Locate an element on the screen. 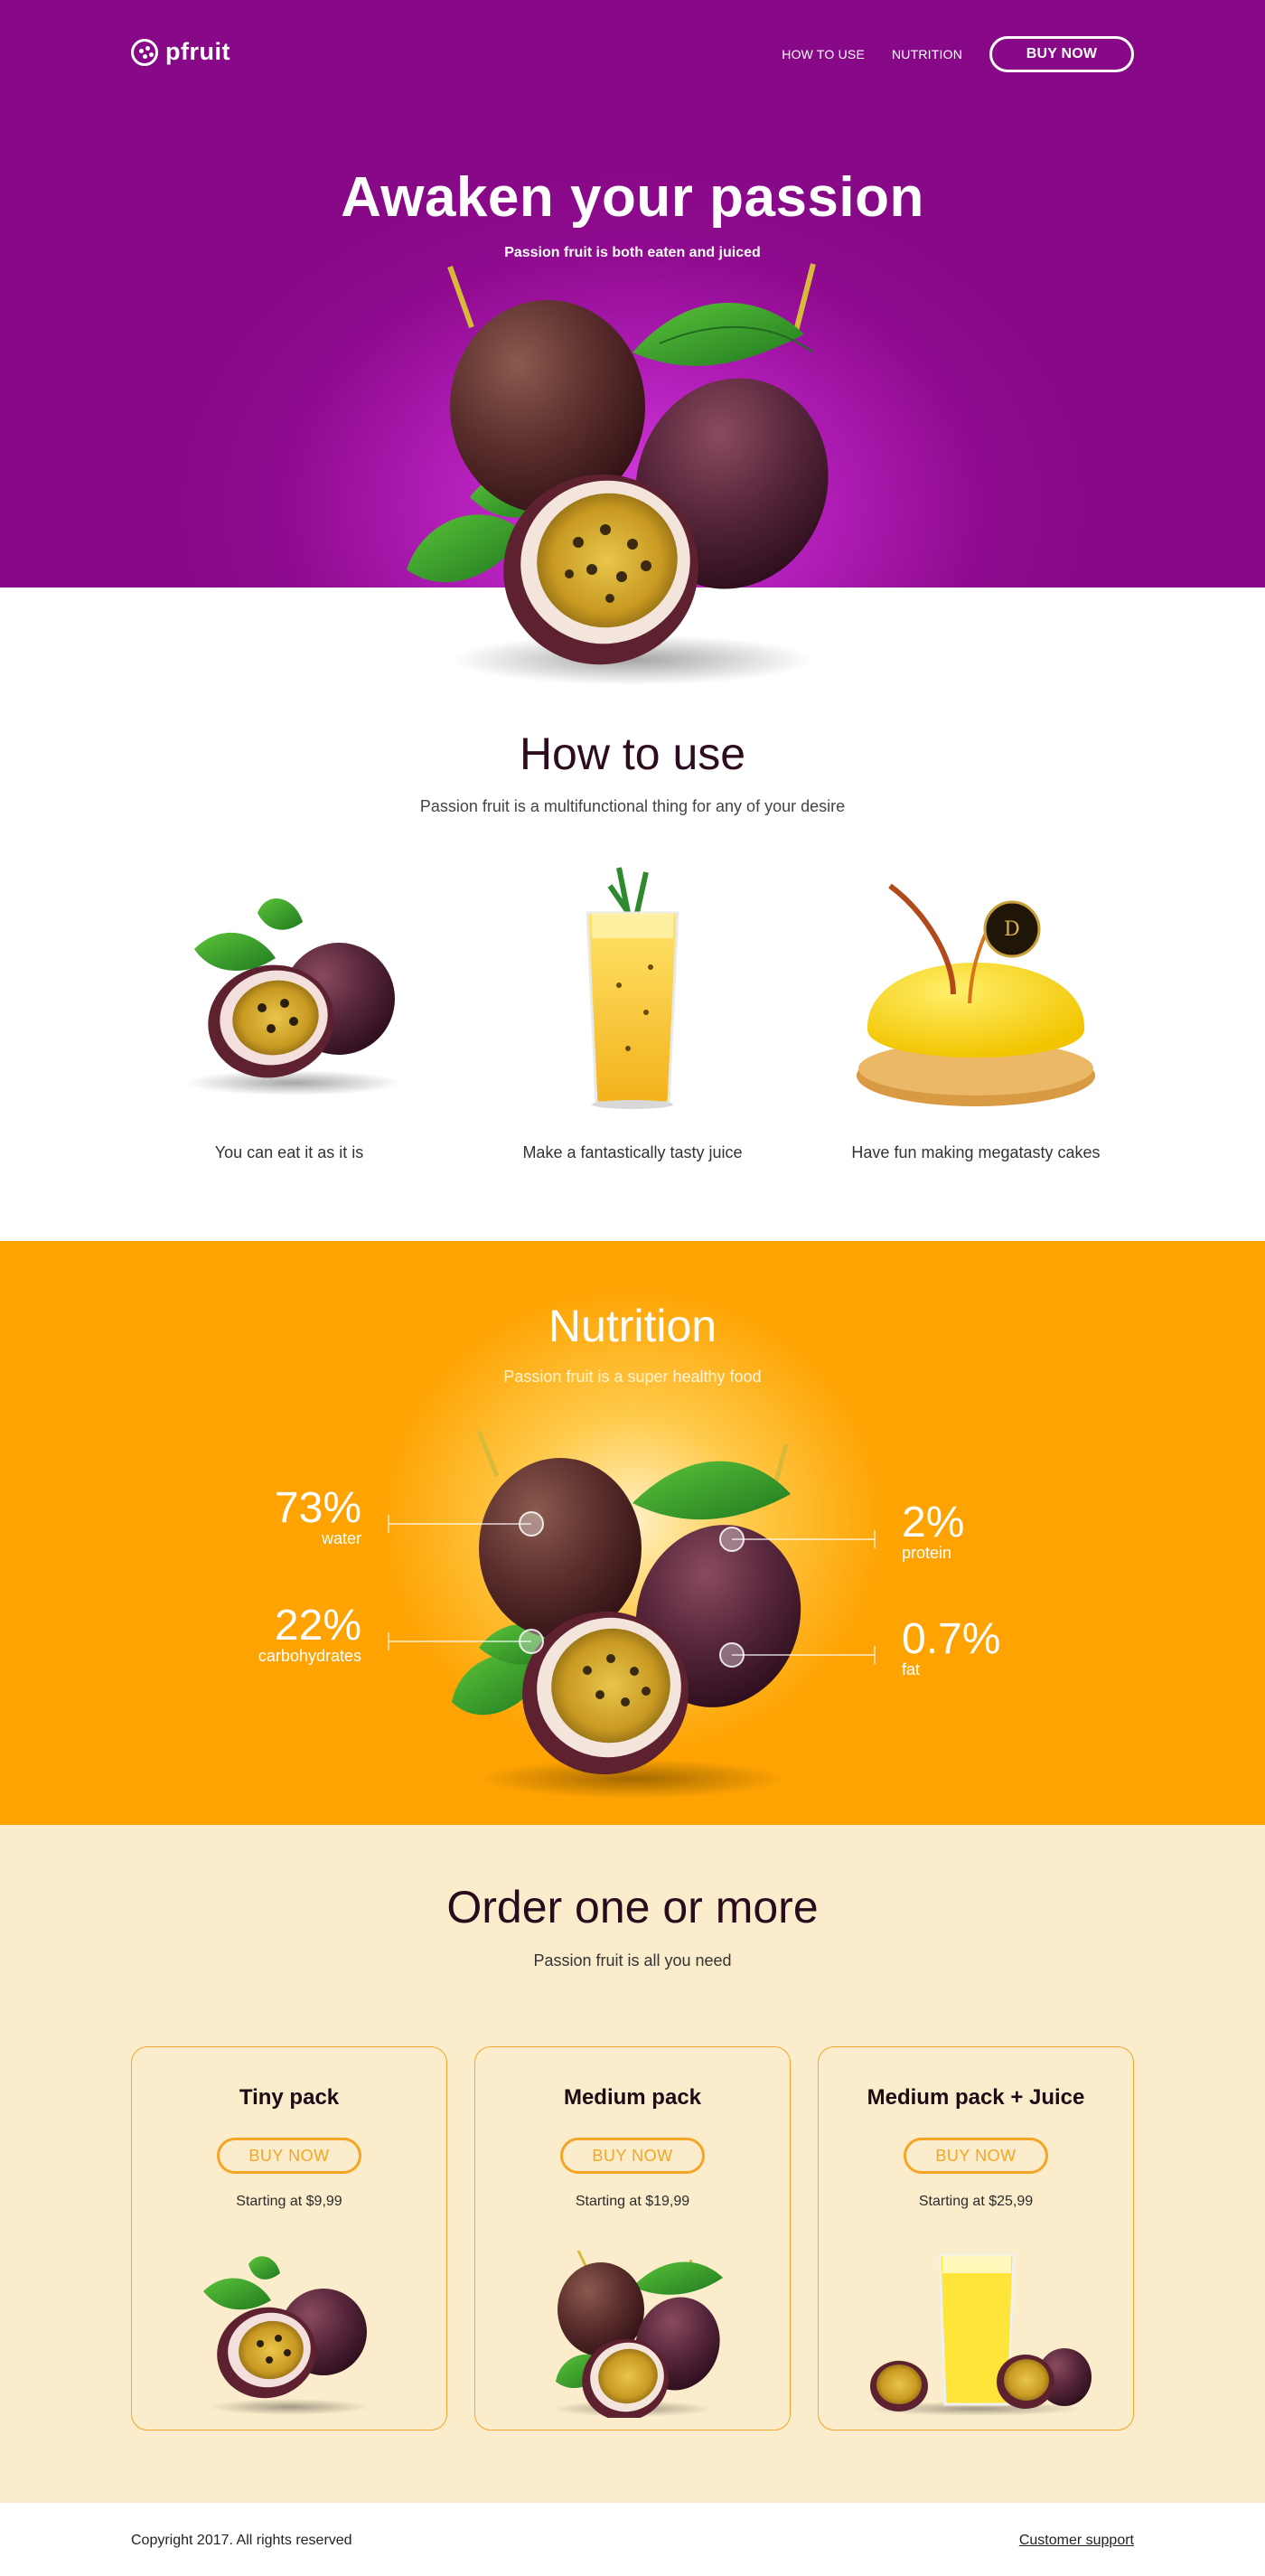  stat-carbohydrates-label: carbohydrates is located at coordinates (310, 1656).